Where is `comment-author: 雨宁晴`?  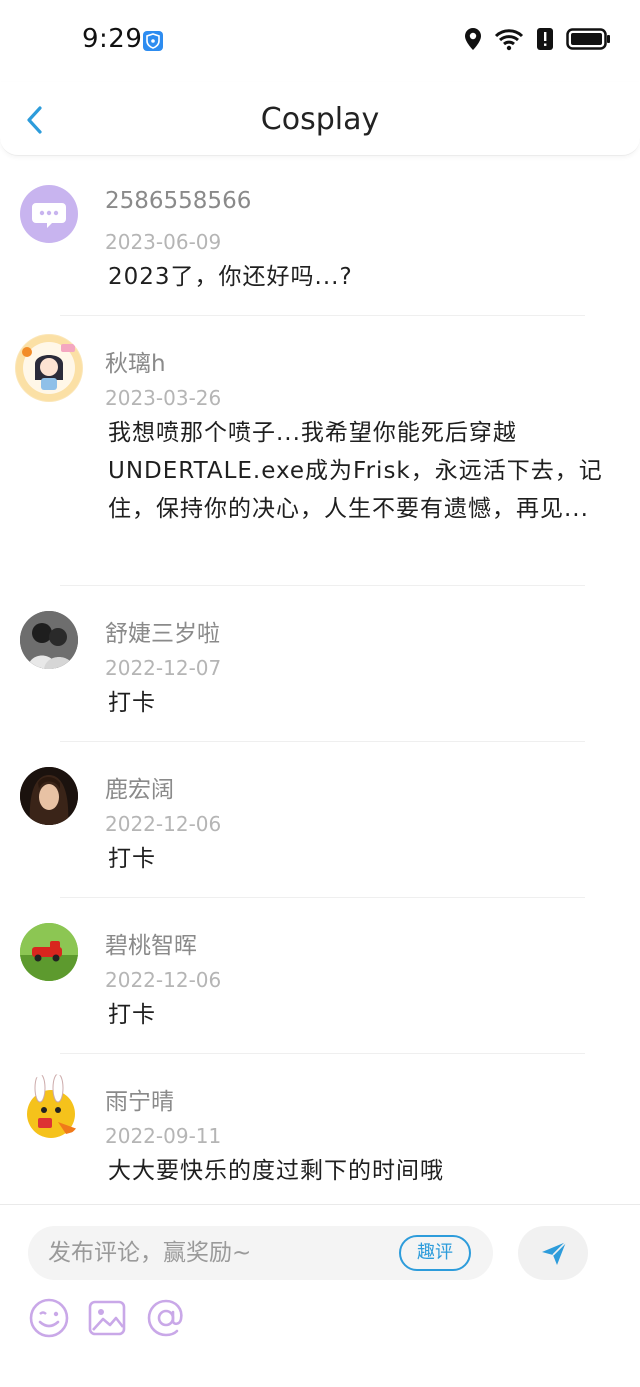 comment-author: 雨宁晴 is located at coordinates (139, 1099).